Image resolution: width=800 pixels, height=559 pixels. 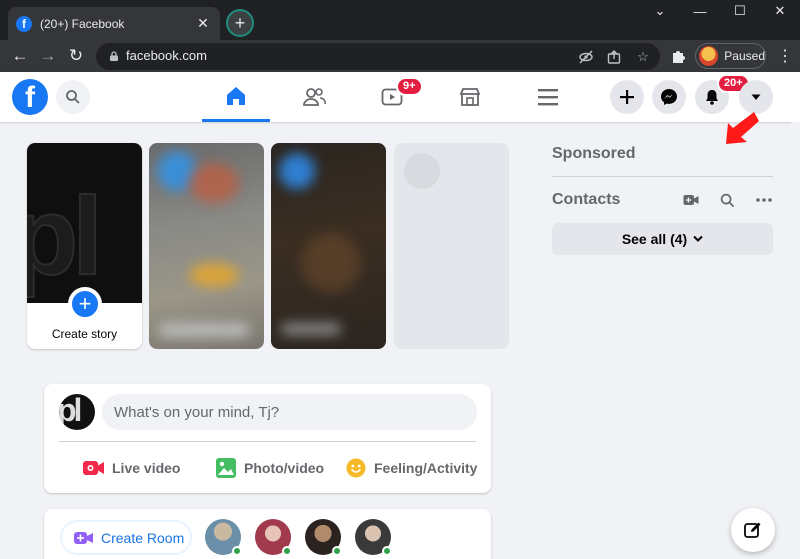 What do you see at coordinates (662, 176) in the screenshot?
I see `rail-divider` at bounding box center [662, 176].